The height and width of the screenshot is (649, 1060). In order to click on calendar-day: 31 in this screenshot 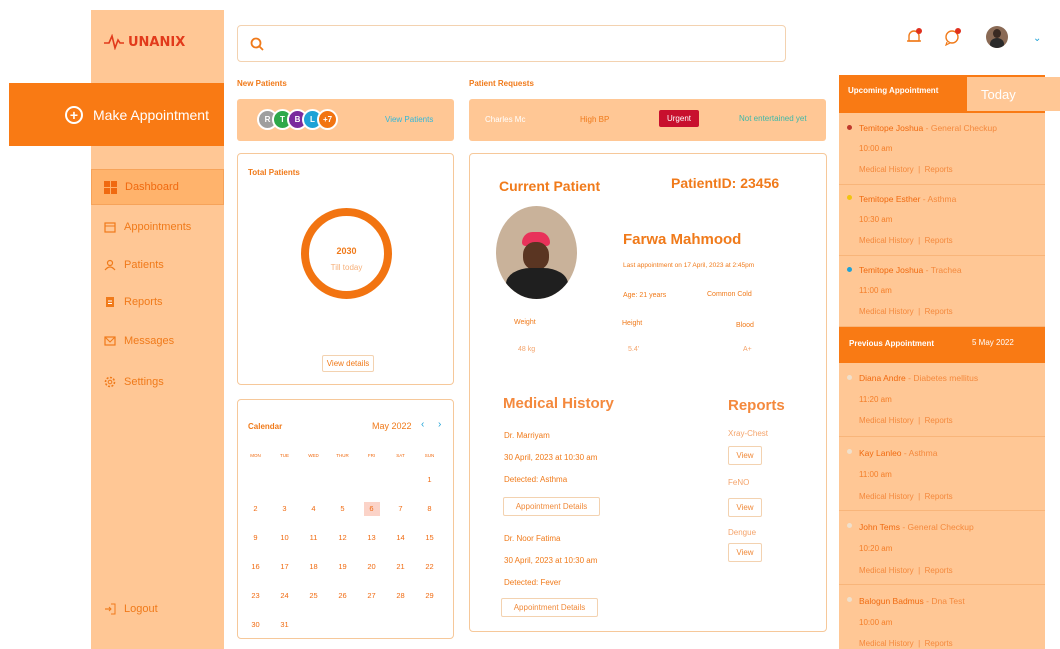, I will do `click(284, 624)`.